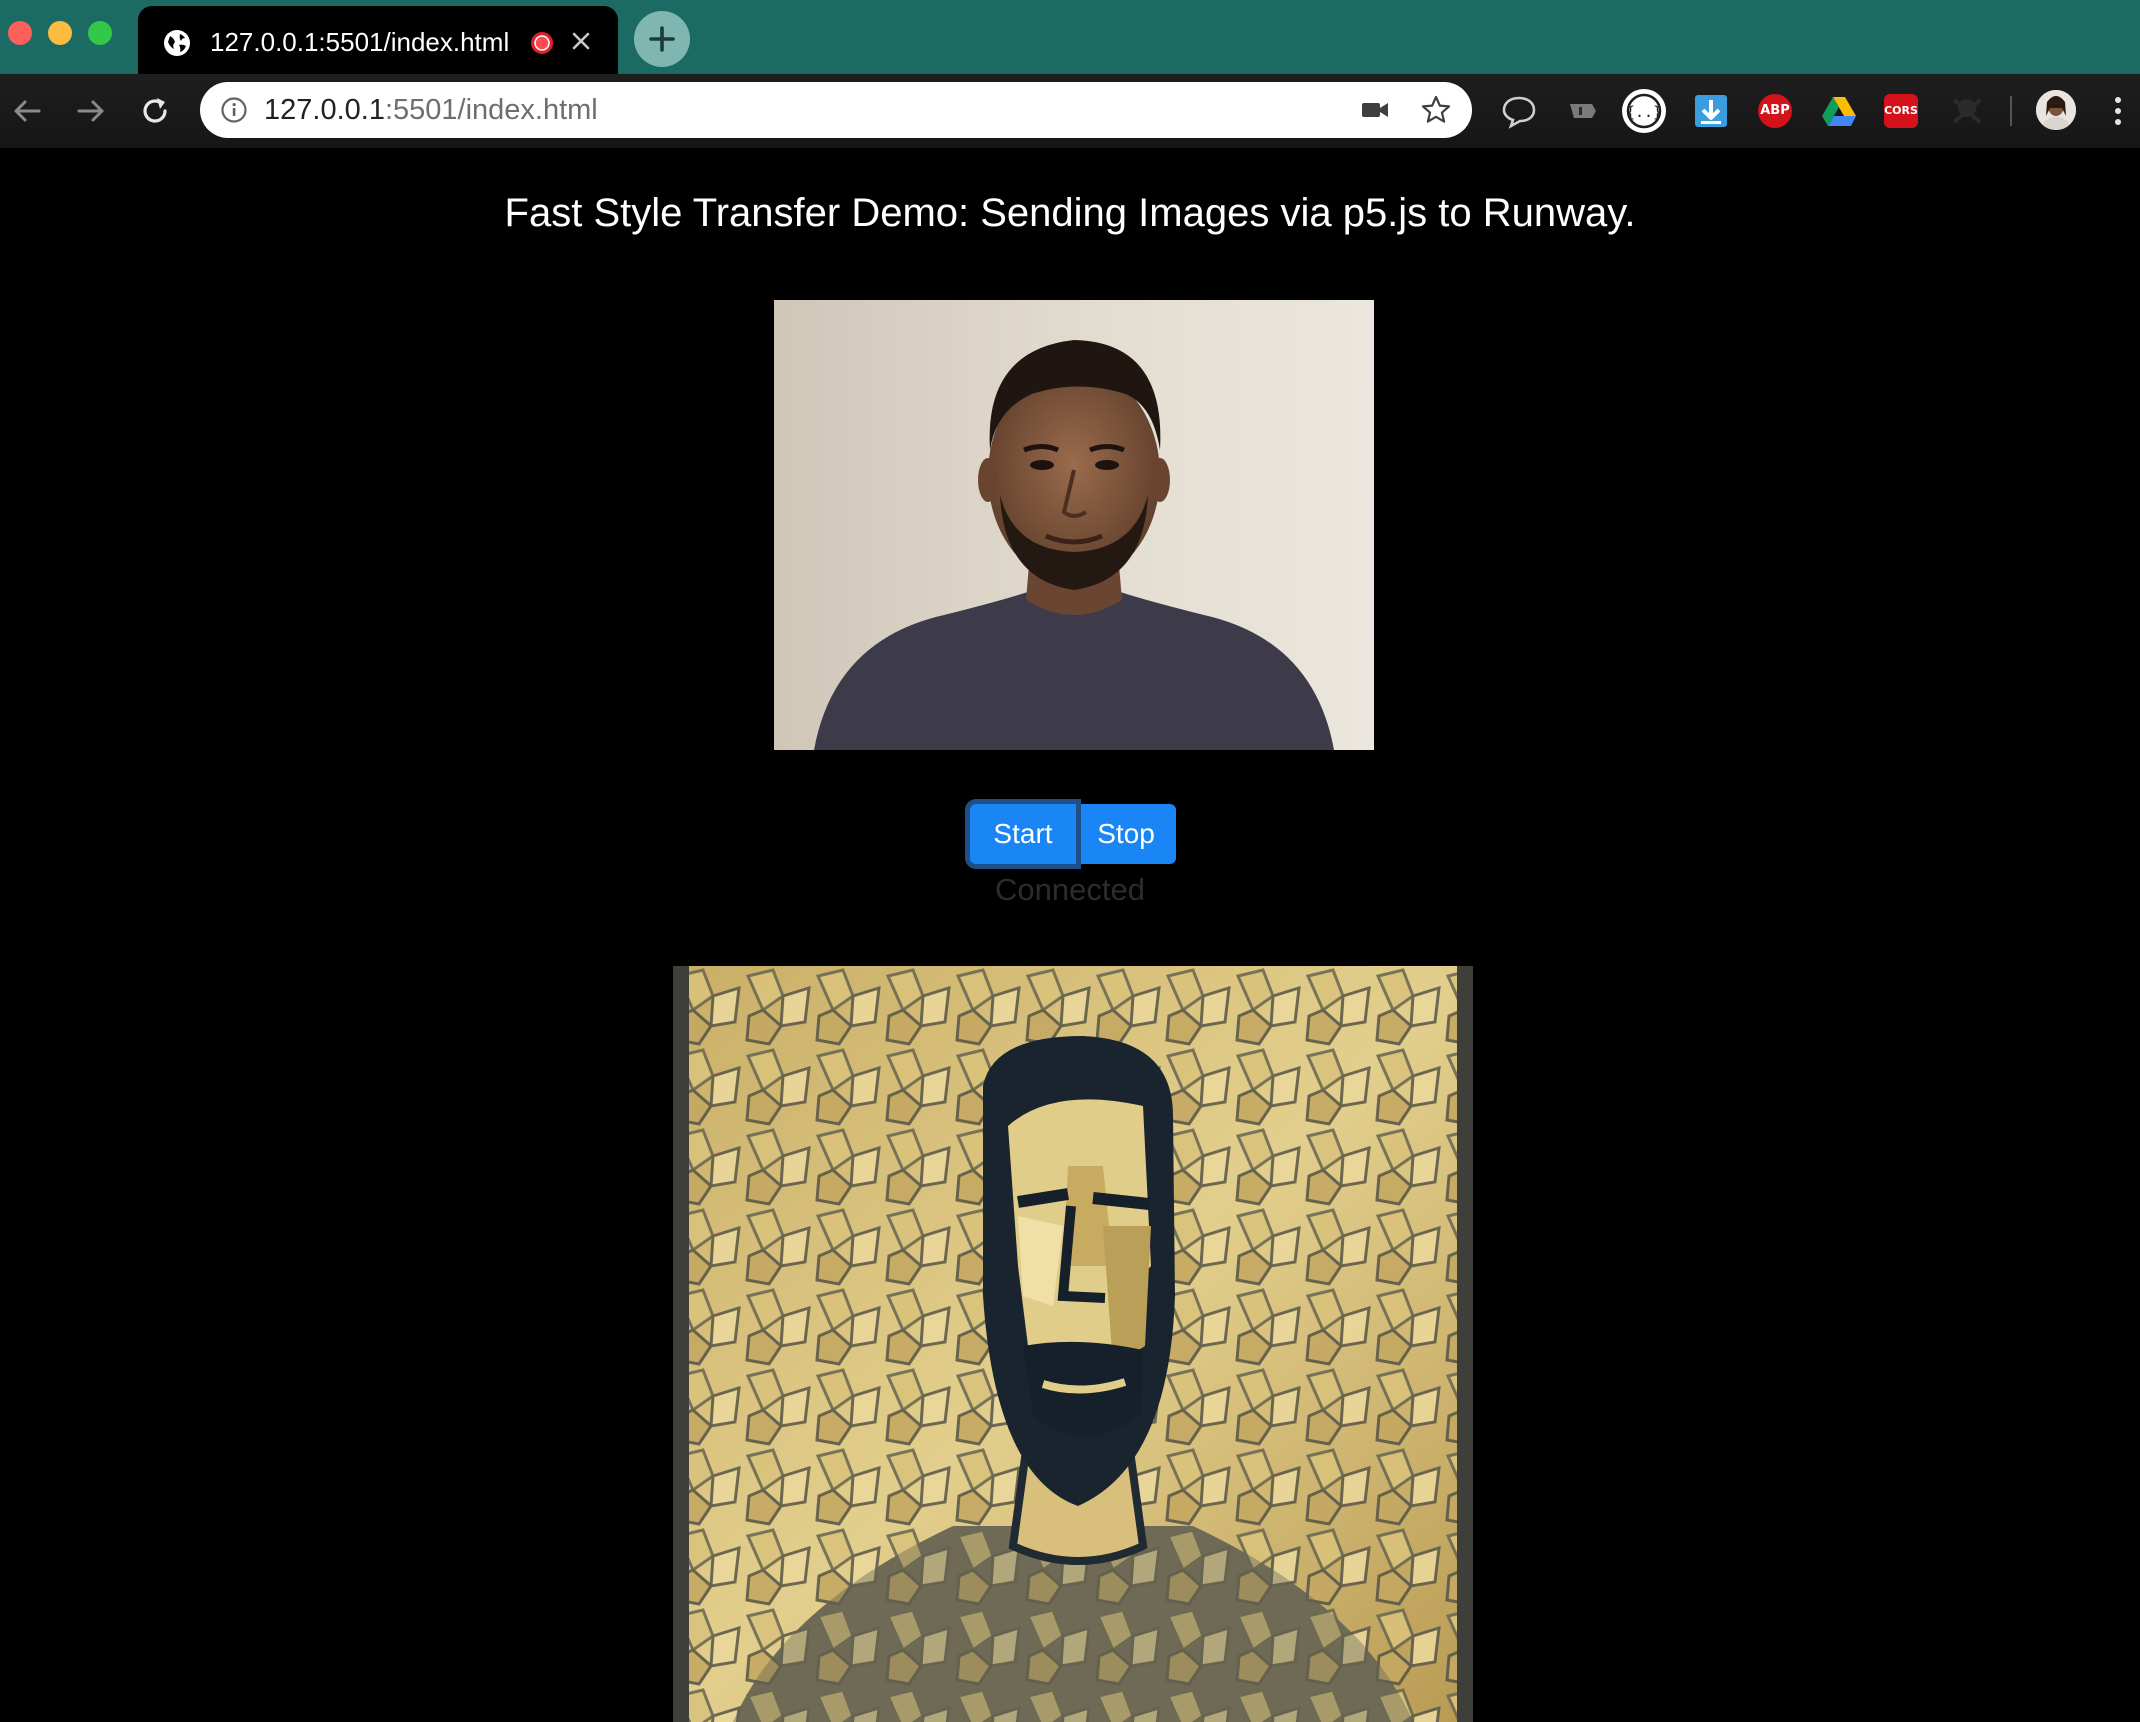  What do you see at coordinates (1711, 111) in the screenshot?
I see `download-extension-icon` at bounding box center [1711, 111].